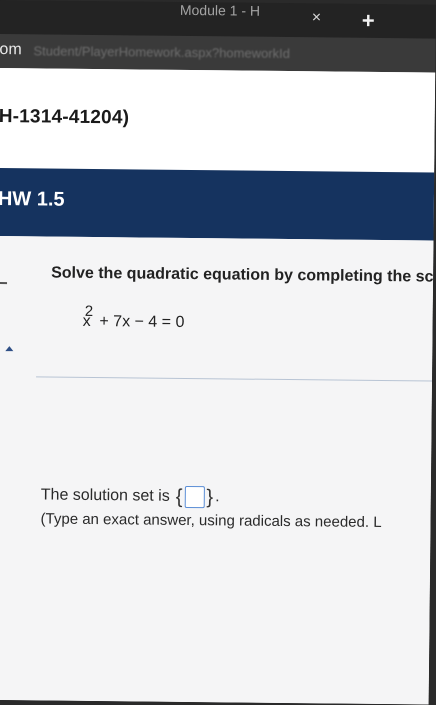 The height and width of the screenshot is (705, 436). I want to click on solution-line: The solution set is { } ., so click(130, 496).